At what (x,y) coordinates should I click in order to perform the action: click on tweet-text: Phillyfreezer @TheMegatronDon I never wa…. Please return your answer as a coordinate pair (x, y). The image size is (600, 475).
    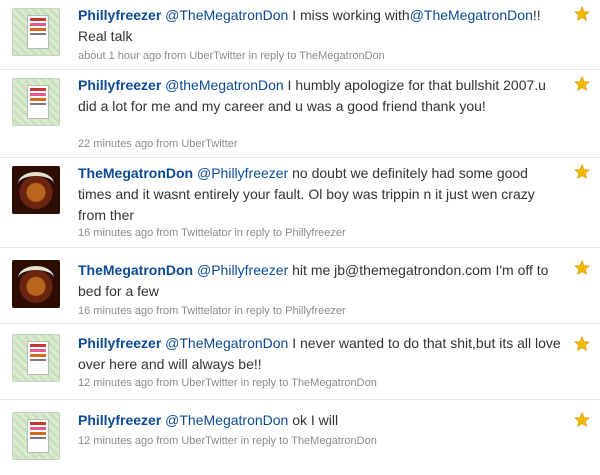
    Looking at the image, I should click on (320, 354).